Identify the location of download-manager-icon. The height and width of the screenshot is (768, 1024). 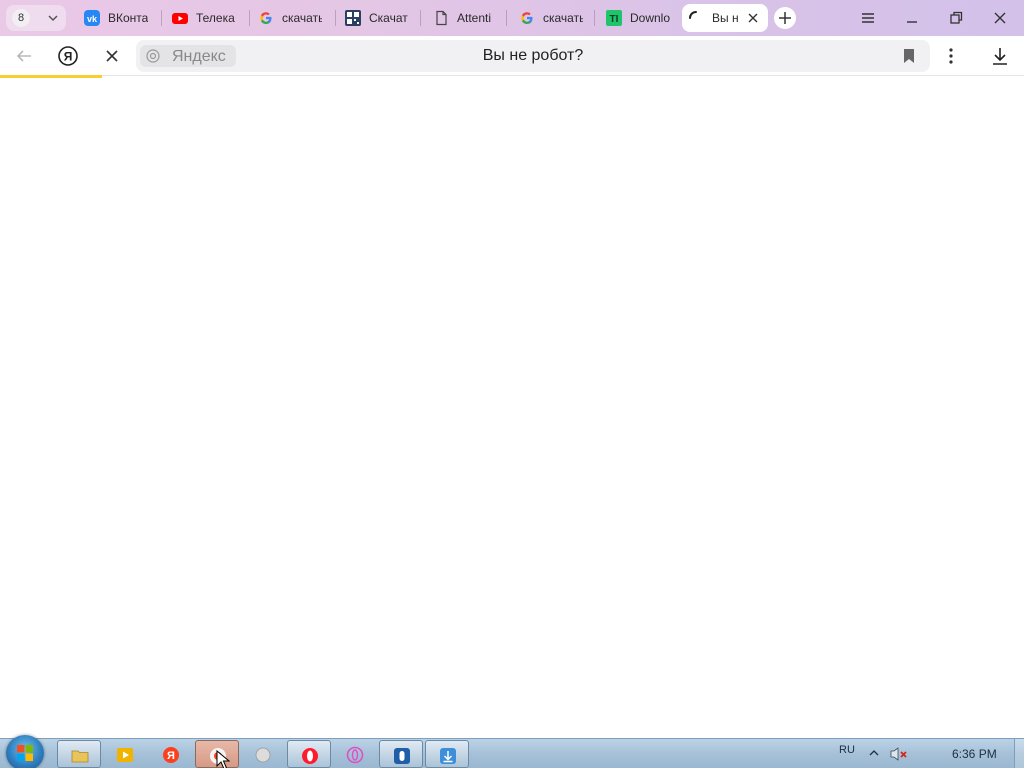
(448, 756).